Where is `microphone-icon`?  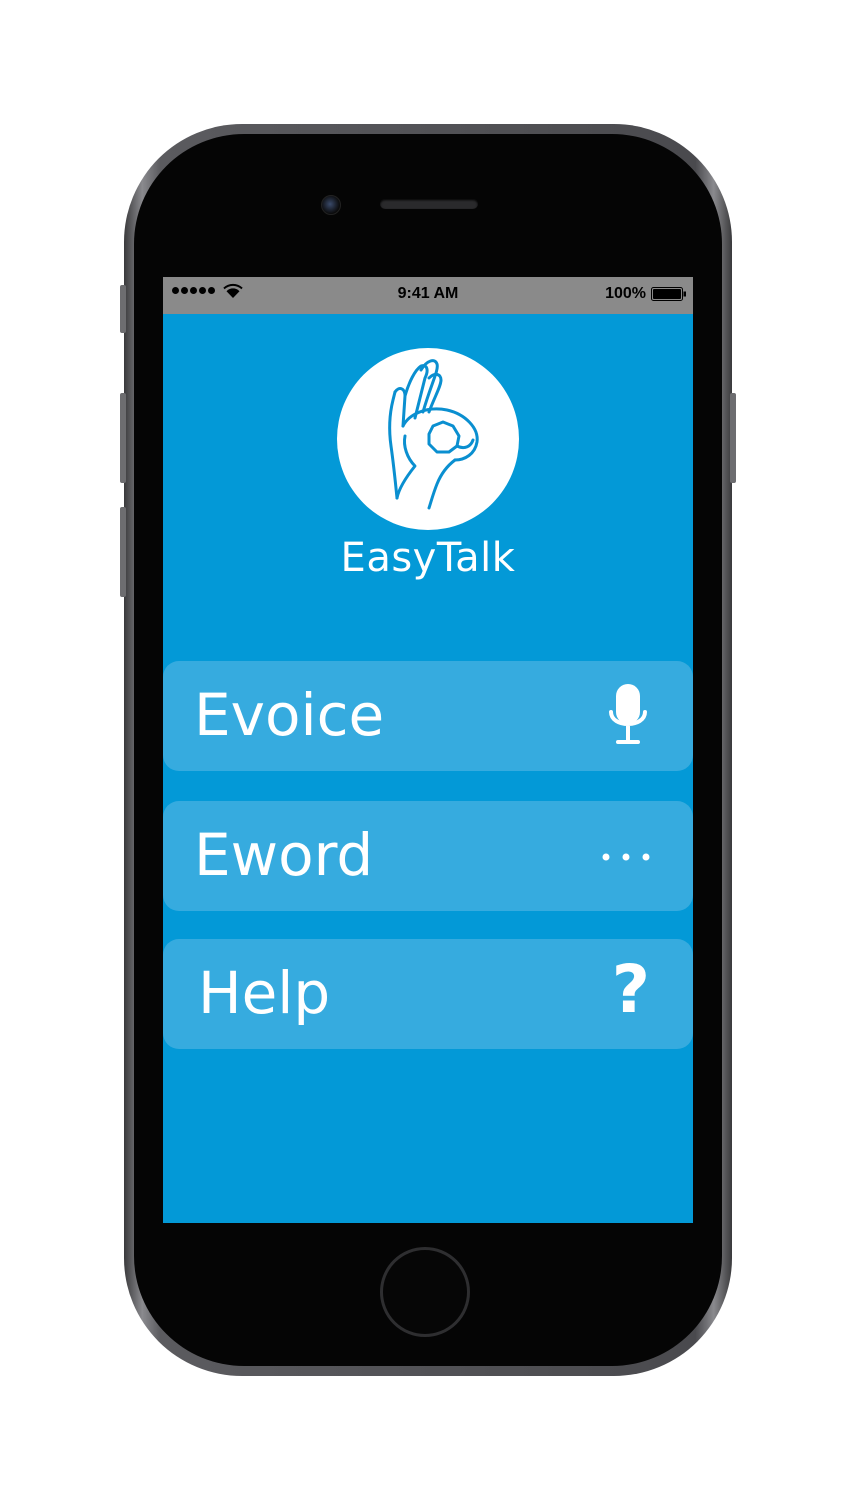
microphone-icon is located at coordinates (628, 714).